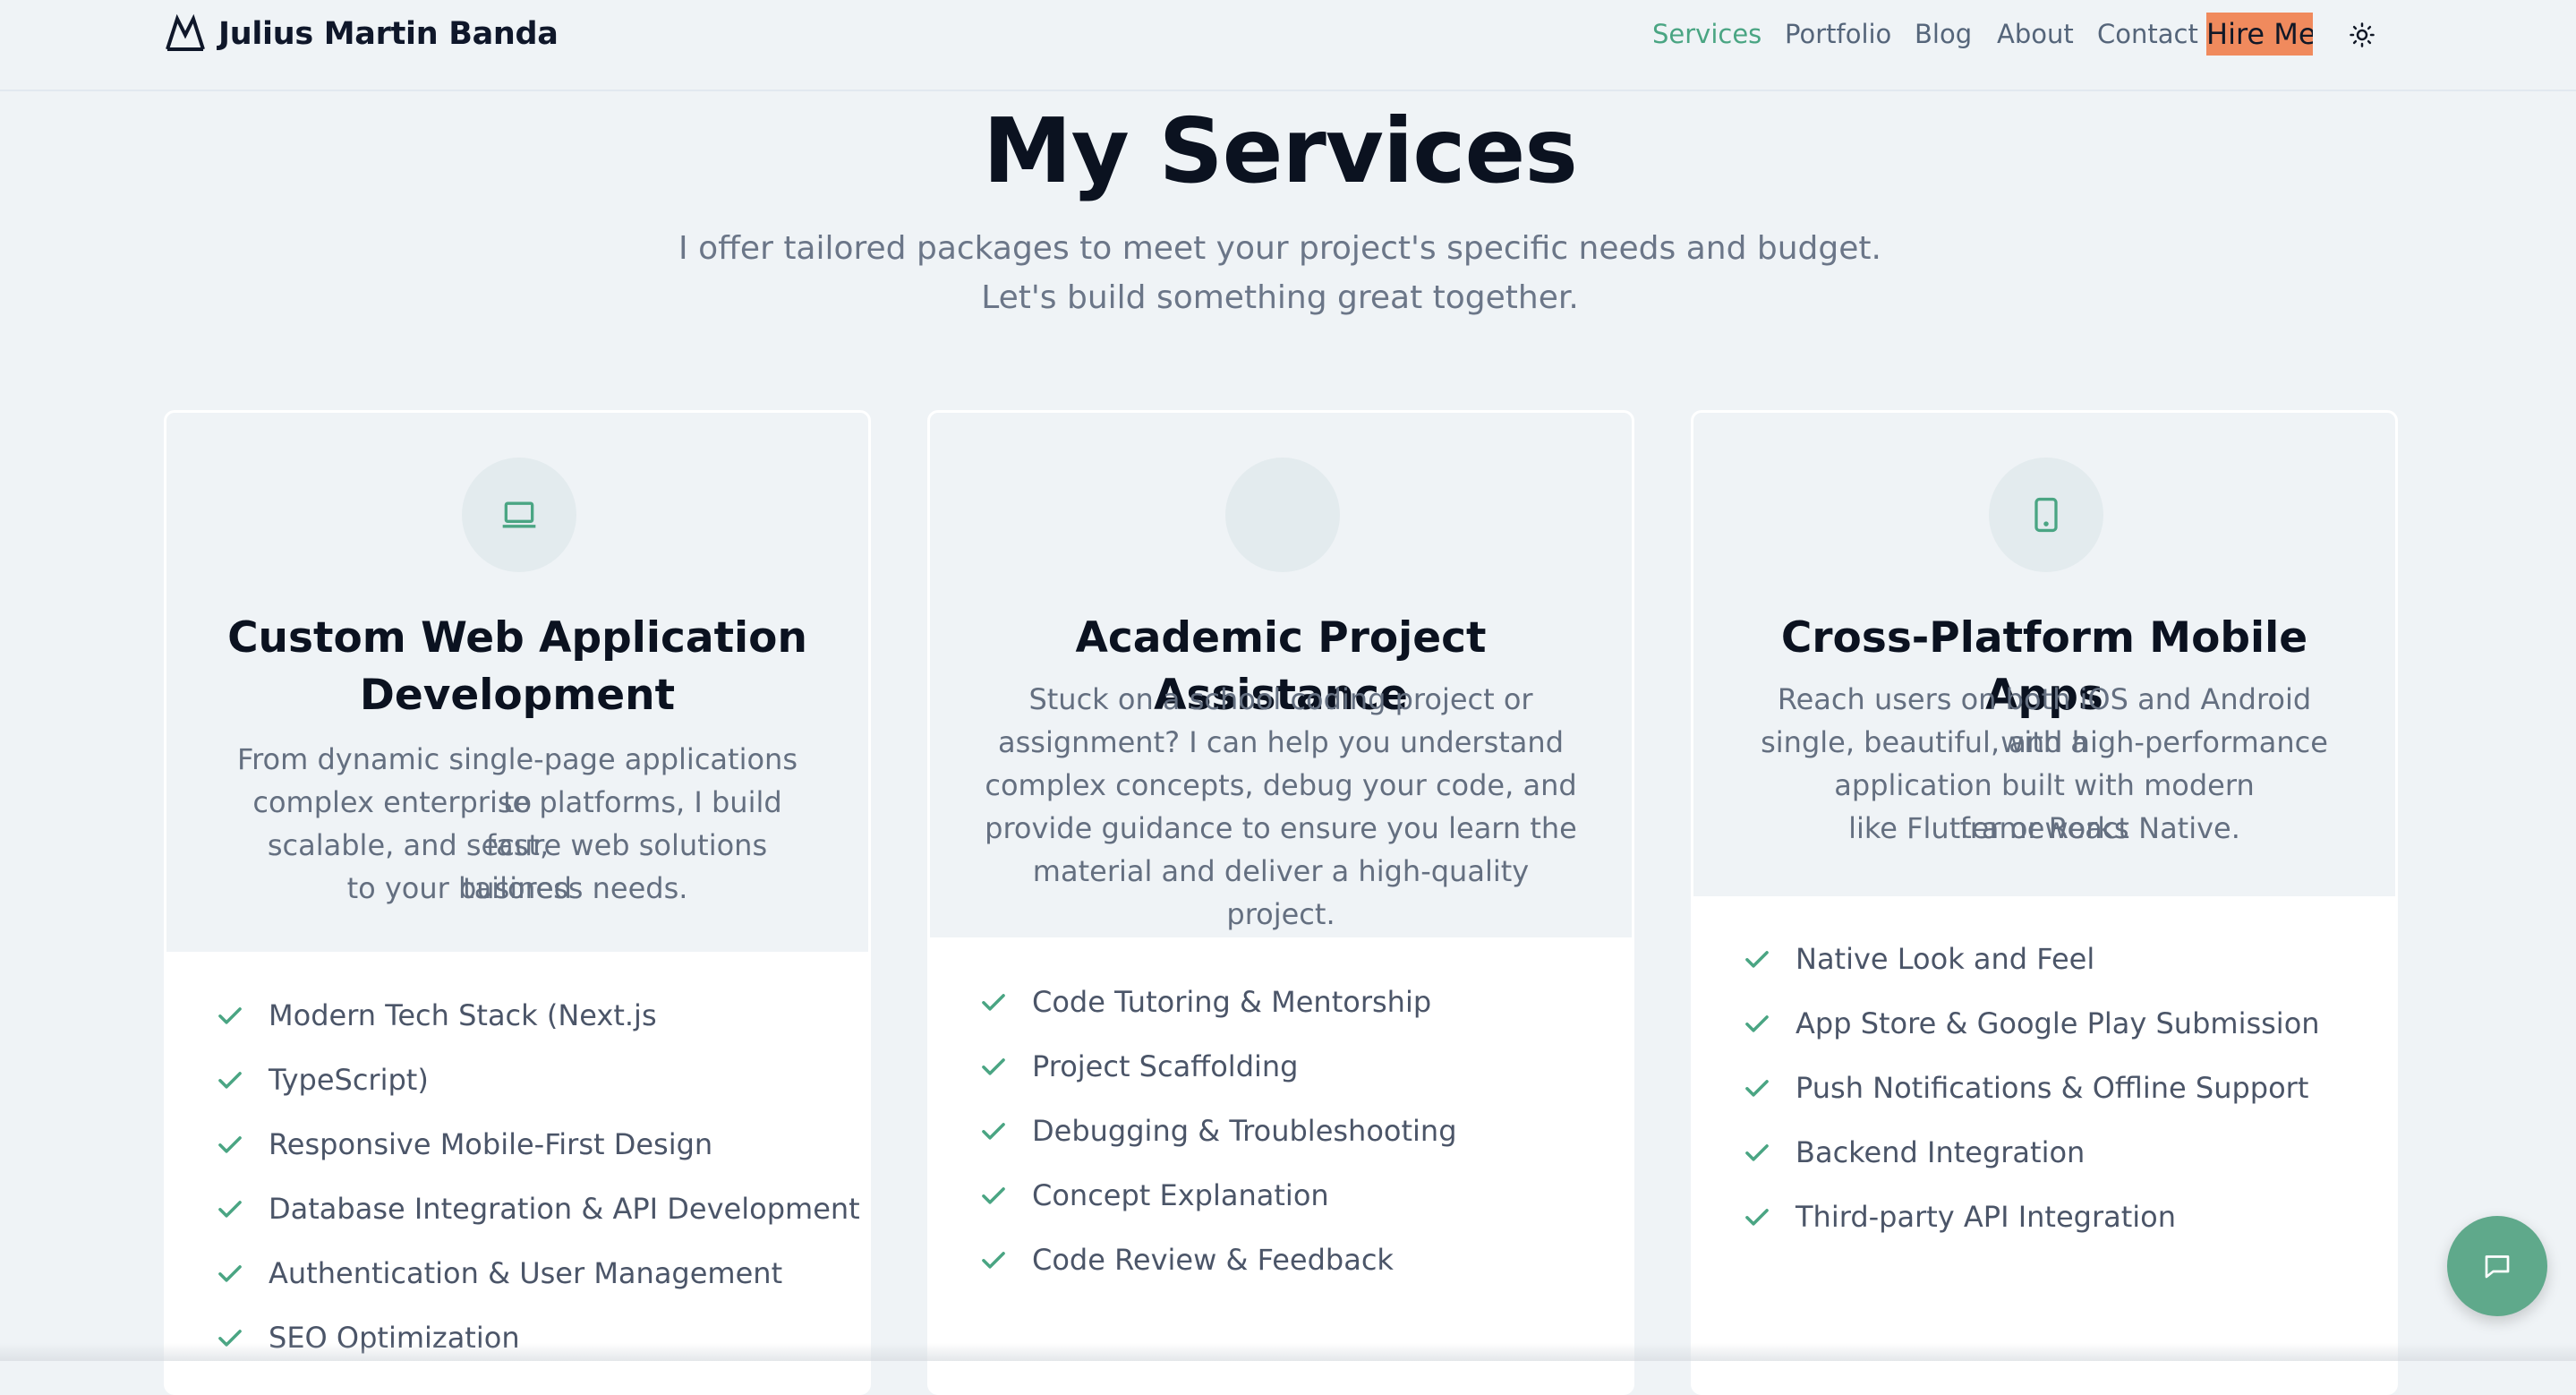 This screenshot has width=2576, height=1395. I want to click on laptop-icon, so click(519, 514).